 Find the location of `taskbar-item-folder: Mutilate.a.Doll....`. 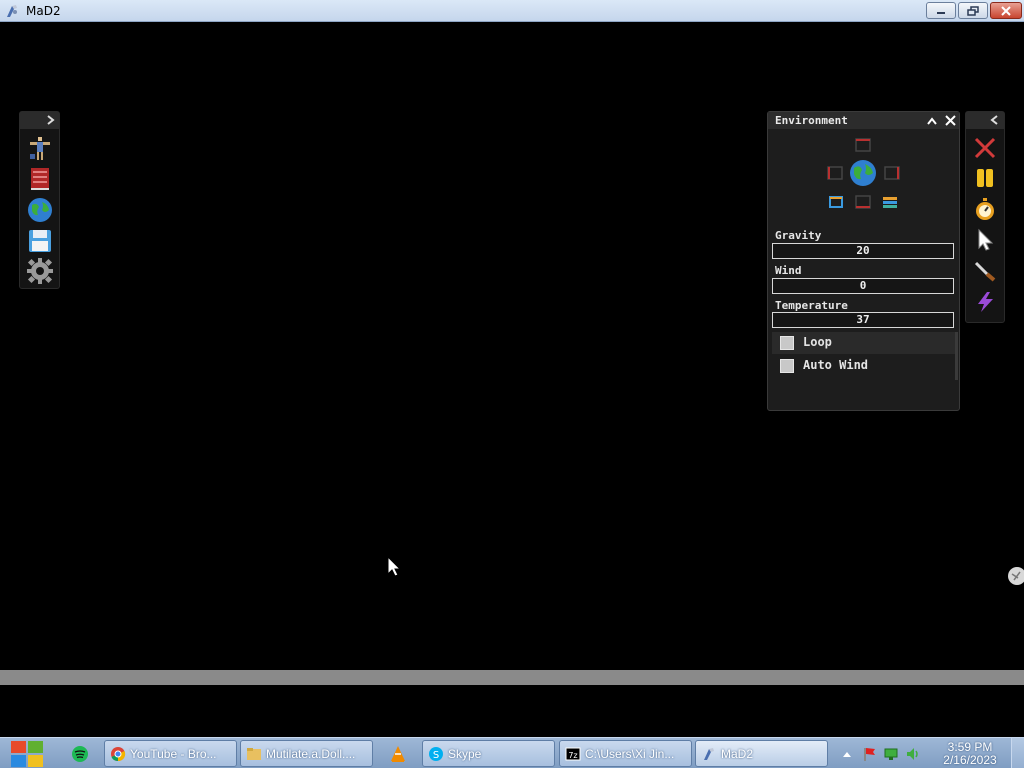

taskbar-item-folder: Mutilate.a.Doll.... is located at coordinates (306, 753).